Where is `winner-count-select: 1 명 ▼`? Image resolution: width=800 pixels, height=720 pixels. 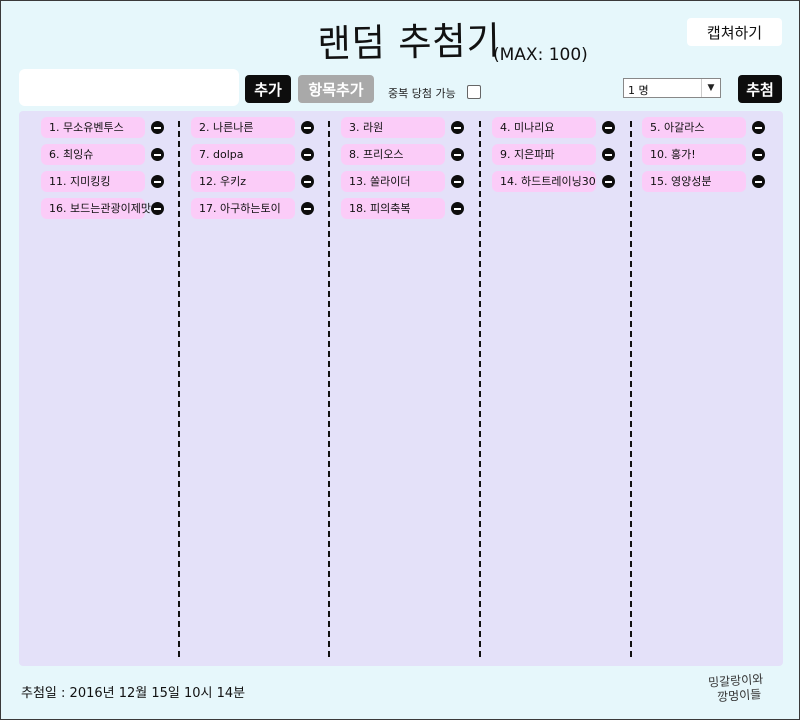
winner-count-select: 1 명 ▼ is located at coordinates (672, 88).